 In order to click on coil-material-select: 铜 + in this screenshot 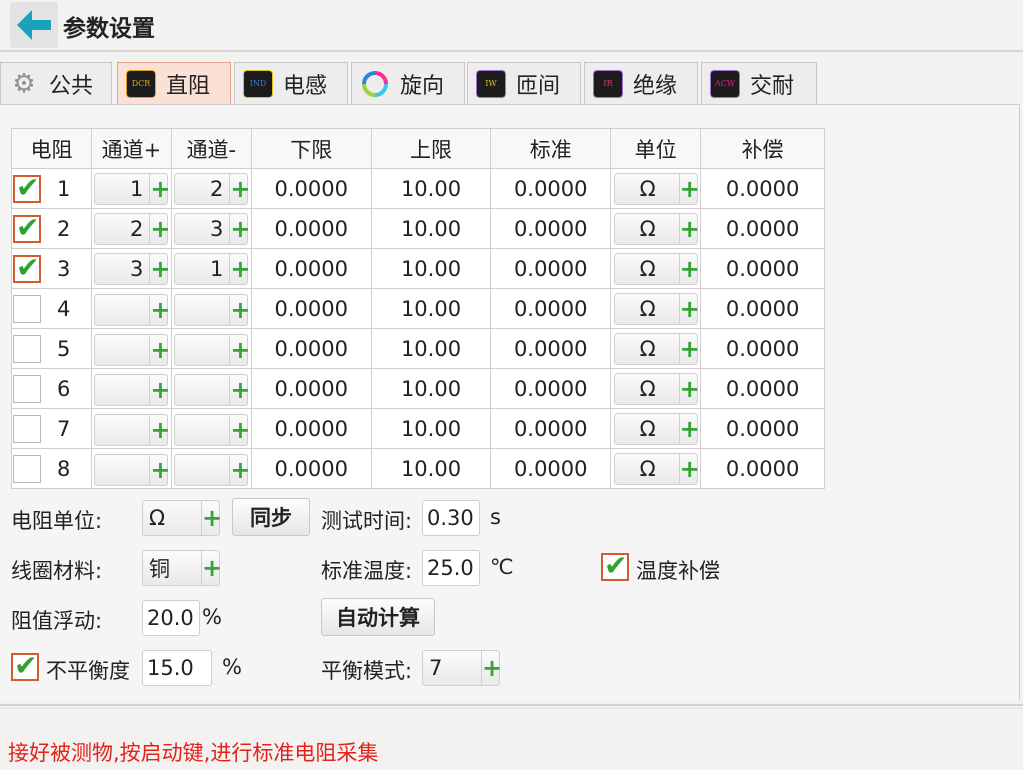, I will do `click(182, 568)`.